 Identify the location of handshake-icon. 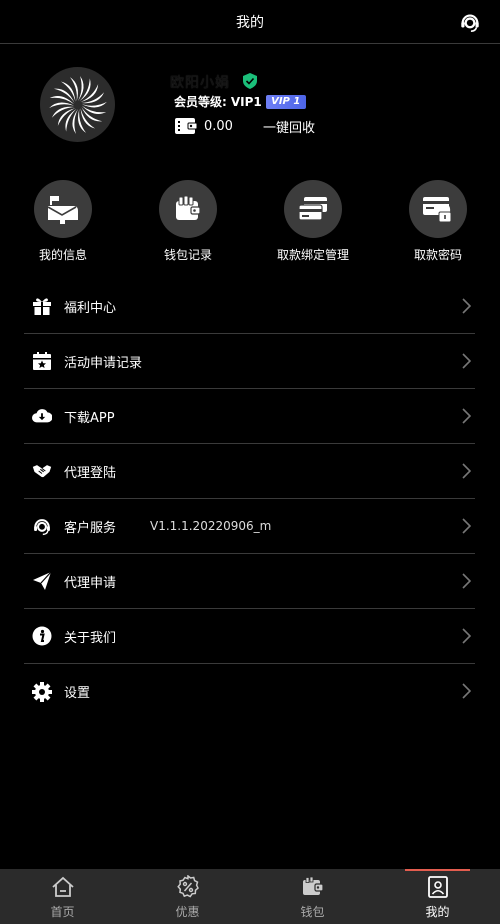
(42, 471).